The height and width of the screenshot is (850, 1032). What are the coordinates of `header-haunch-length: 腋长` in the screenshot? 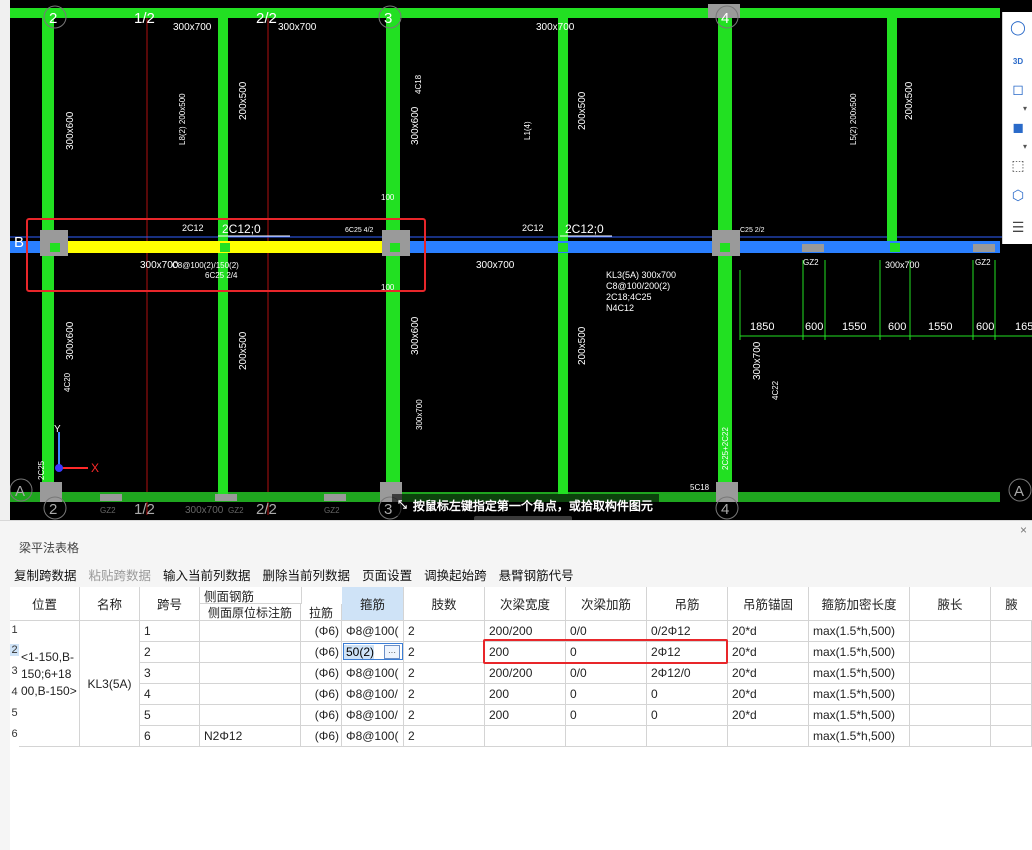 It's located at (950, 604).